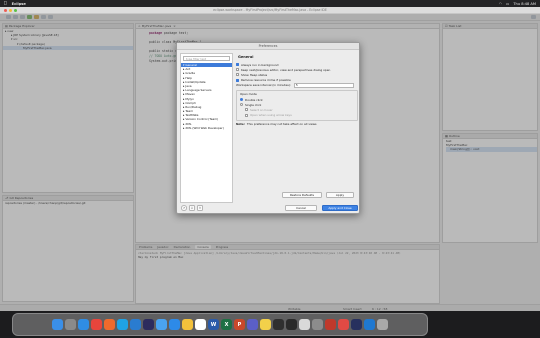 The height and width of the screenshot is (338, 540). What do you see at coordinates (263, 85) in the screenshot?
I see `opt-label: Workspace save interval (in minutes):` at bounding box center [263, 85].